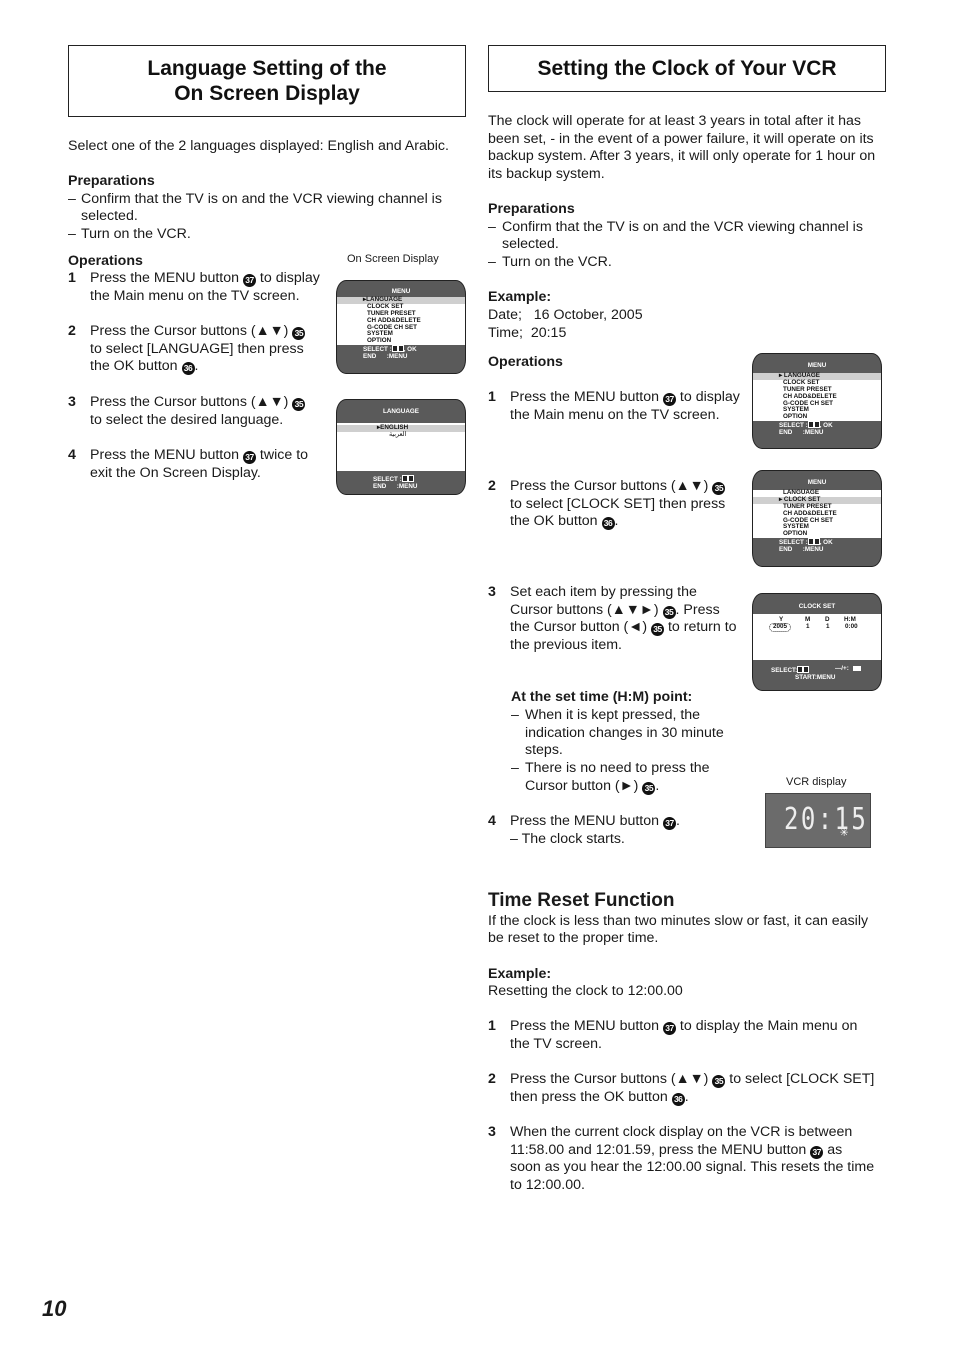 The image size is (954, 1351). Describe the element at coordinates (282, 455) in the screenshot. I see `step-text: twice to` at that location.